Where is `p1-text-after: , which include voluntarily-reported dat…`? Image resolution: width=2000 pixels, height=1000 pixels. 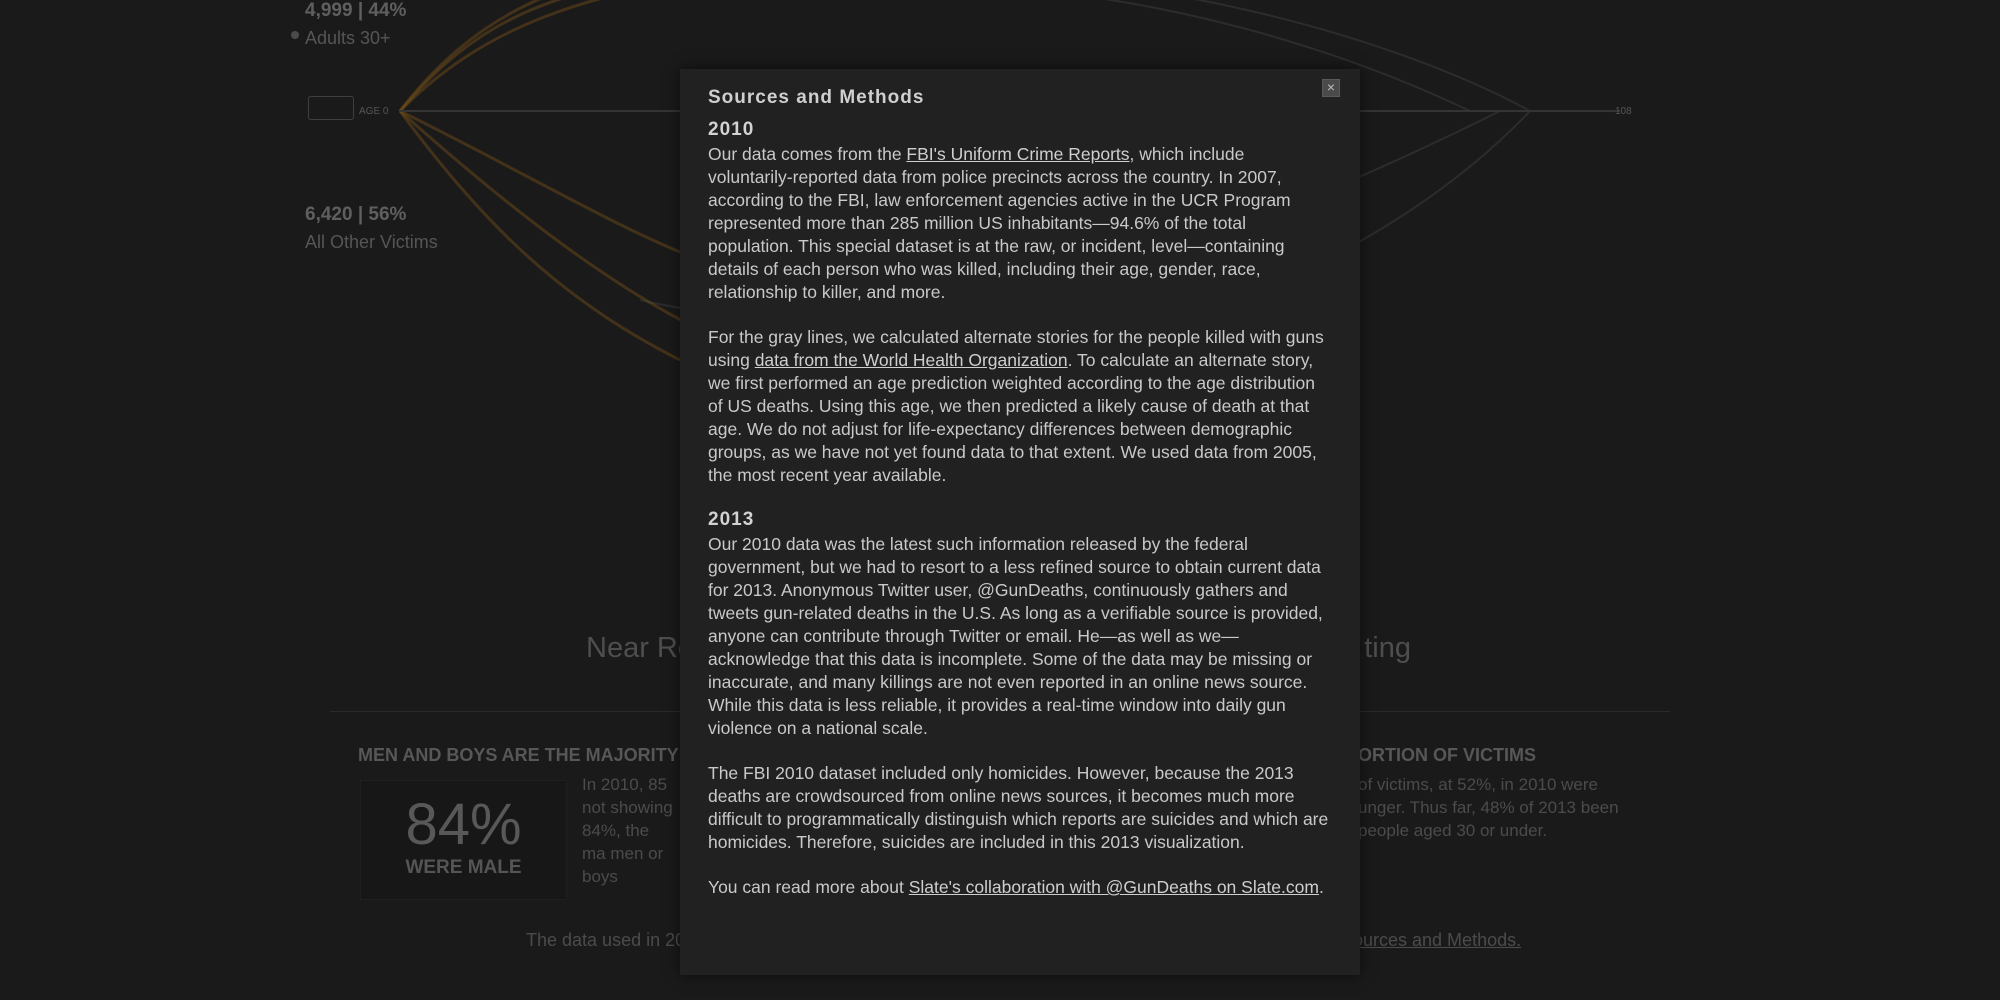 p1-text-after: , which include voluntarily-reported dat… is located at coordinates (999, 223).